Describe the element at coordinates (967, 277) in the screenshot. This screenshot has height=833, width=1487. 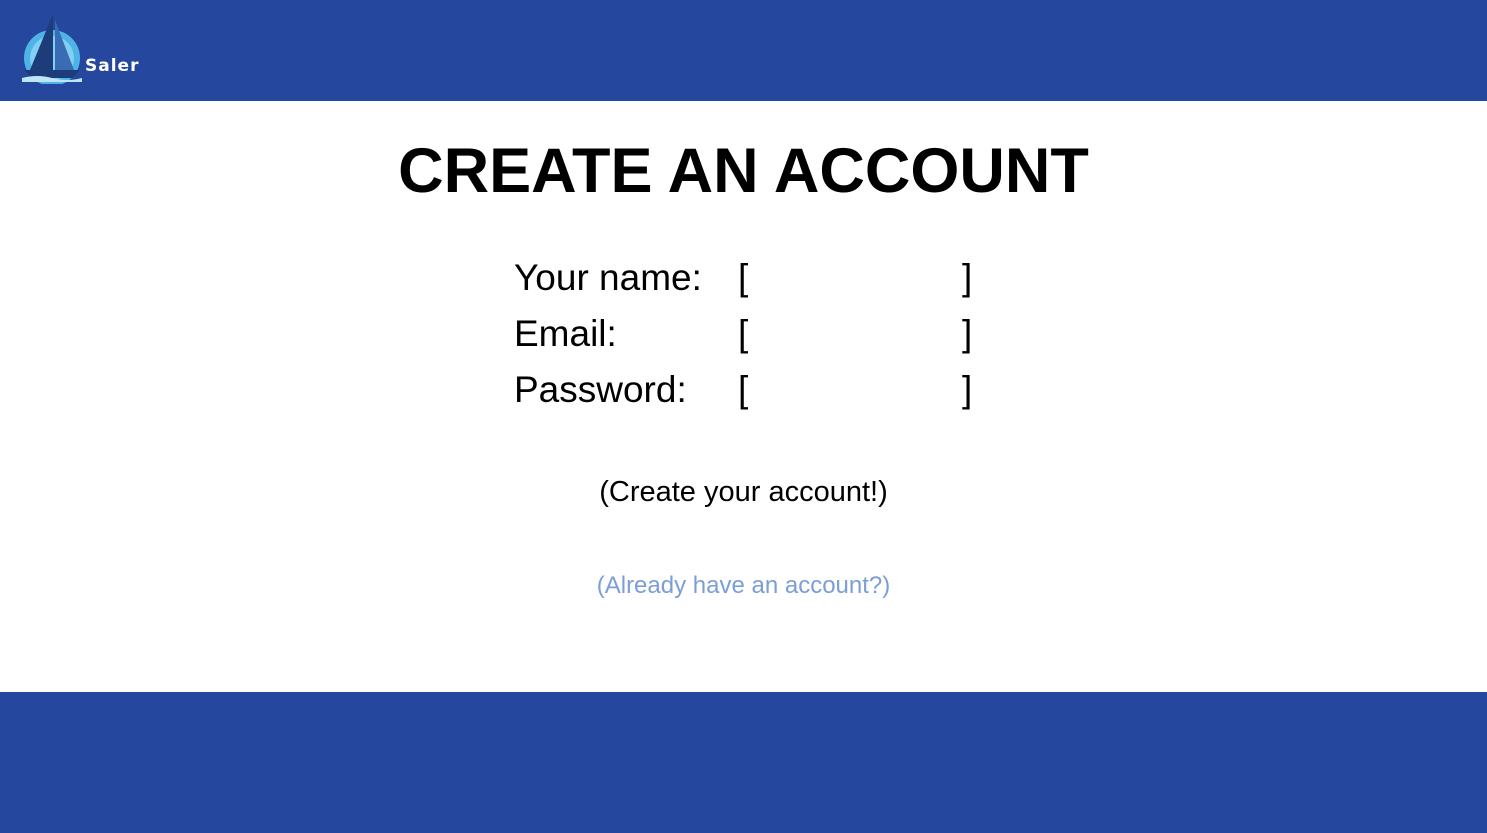
I see `name-bracket-close: ]` at that location.